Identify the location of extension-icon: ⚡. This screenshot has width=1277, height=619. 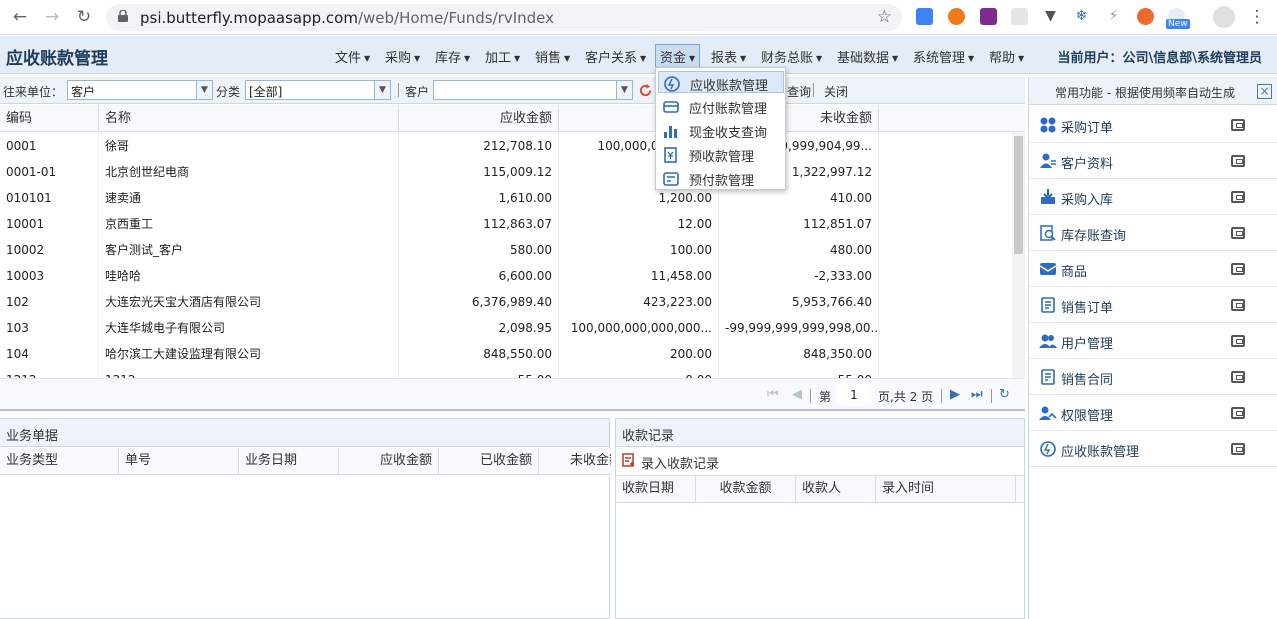
(1113, 16).